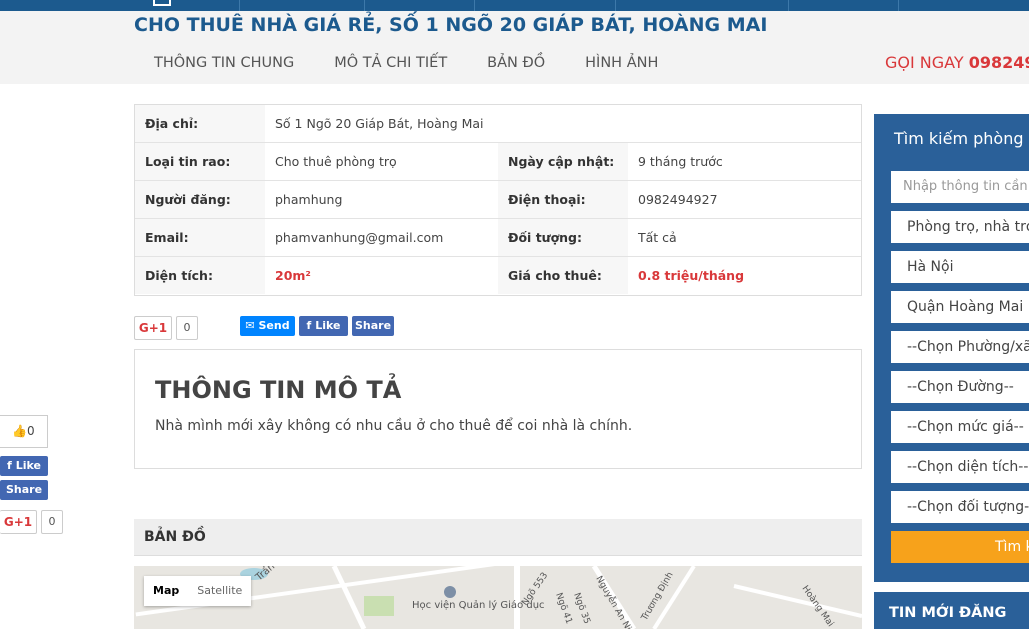 The height and width of the screenshot is (629, 1029). What do you see at coordinates (961, 138) in the screenshot?
I see `search-sidebar-title: Tìm kiếm phòng trọ` at bounding box center [961, 138].